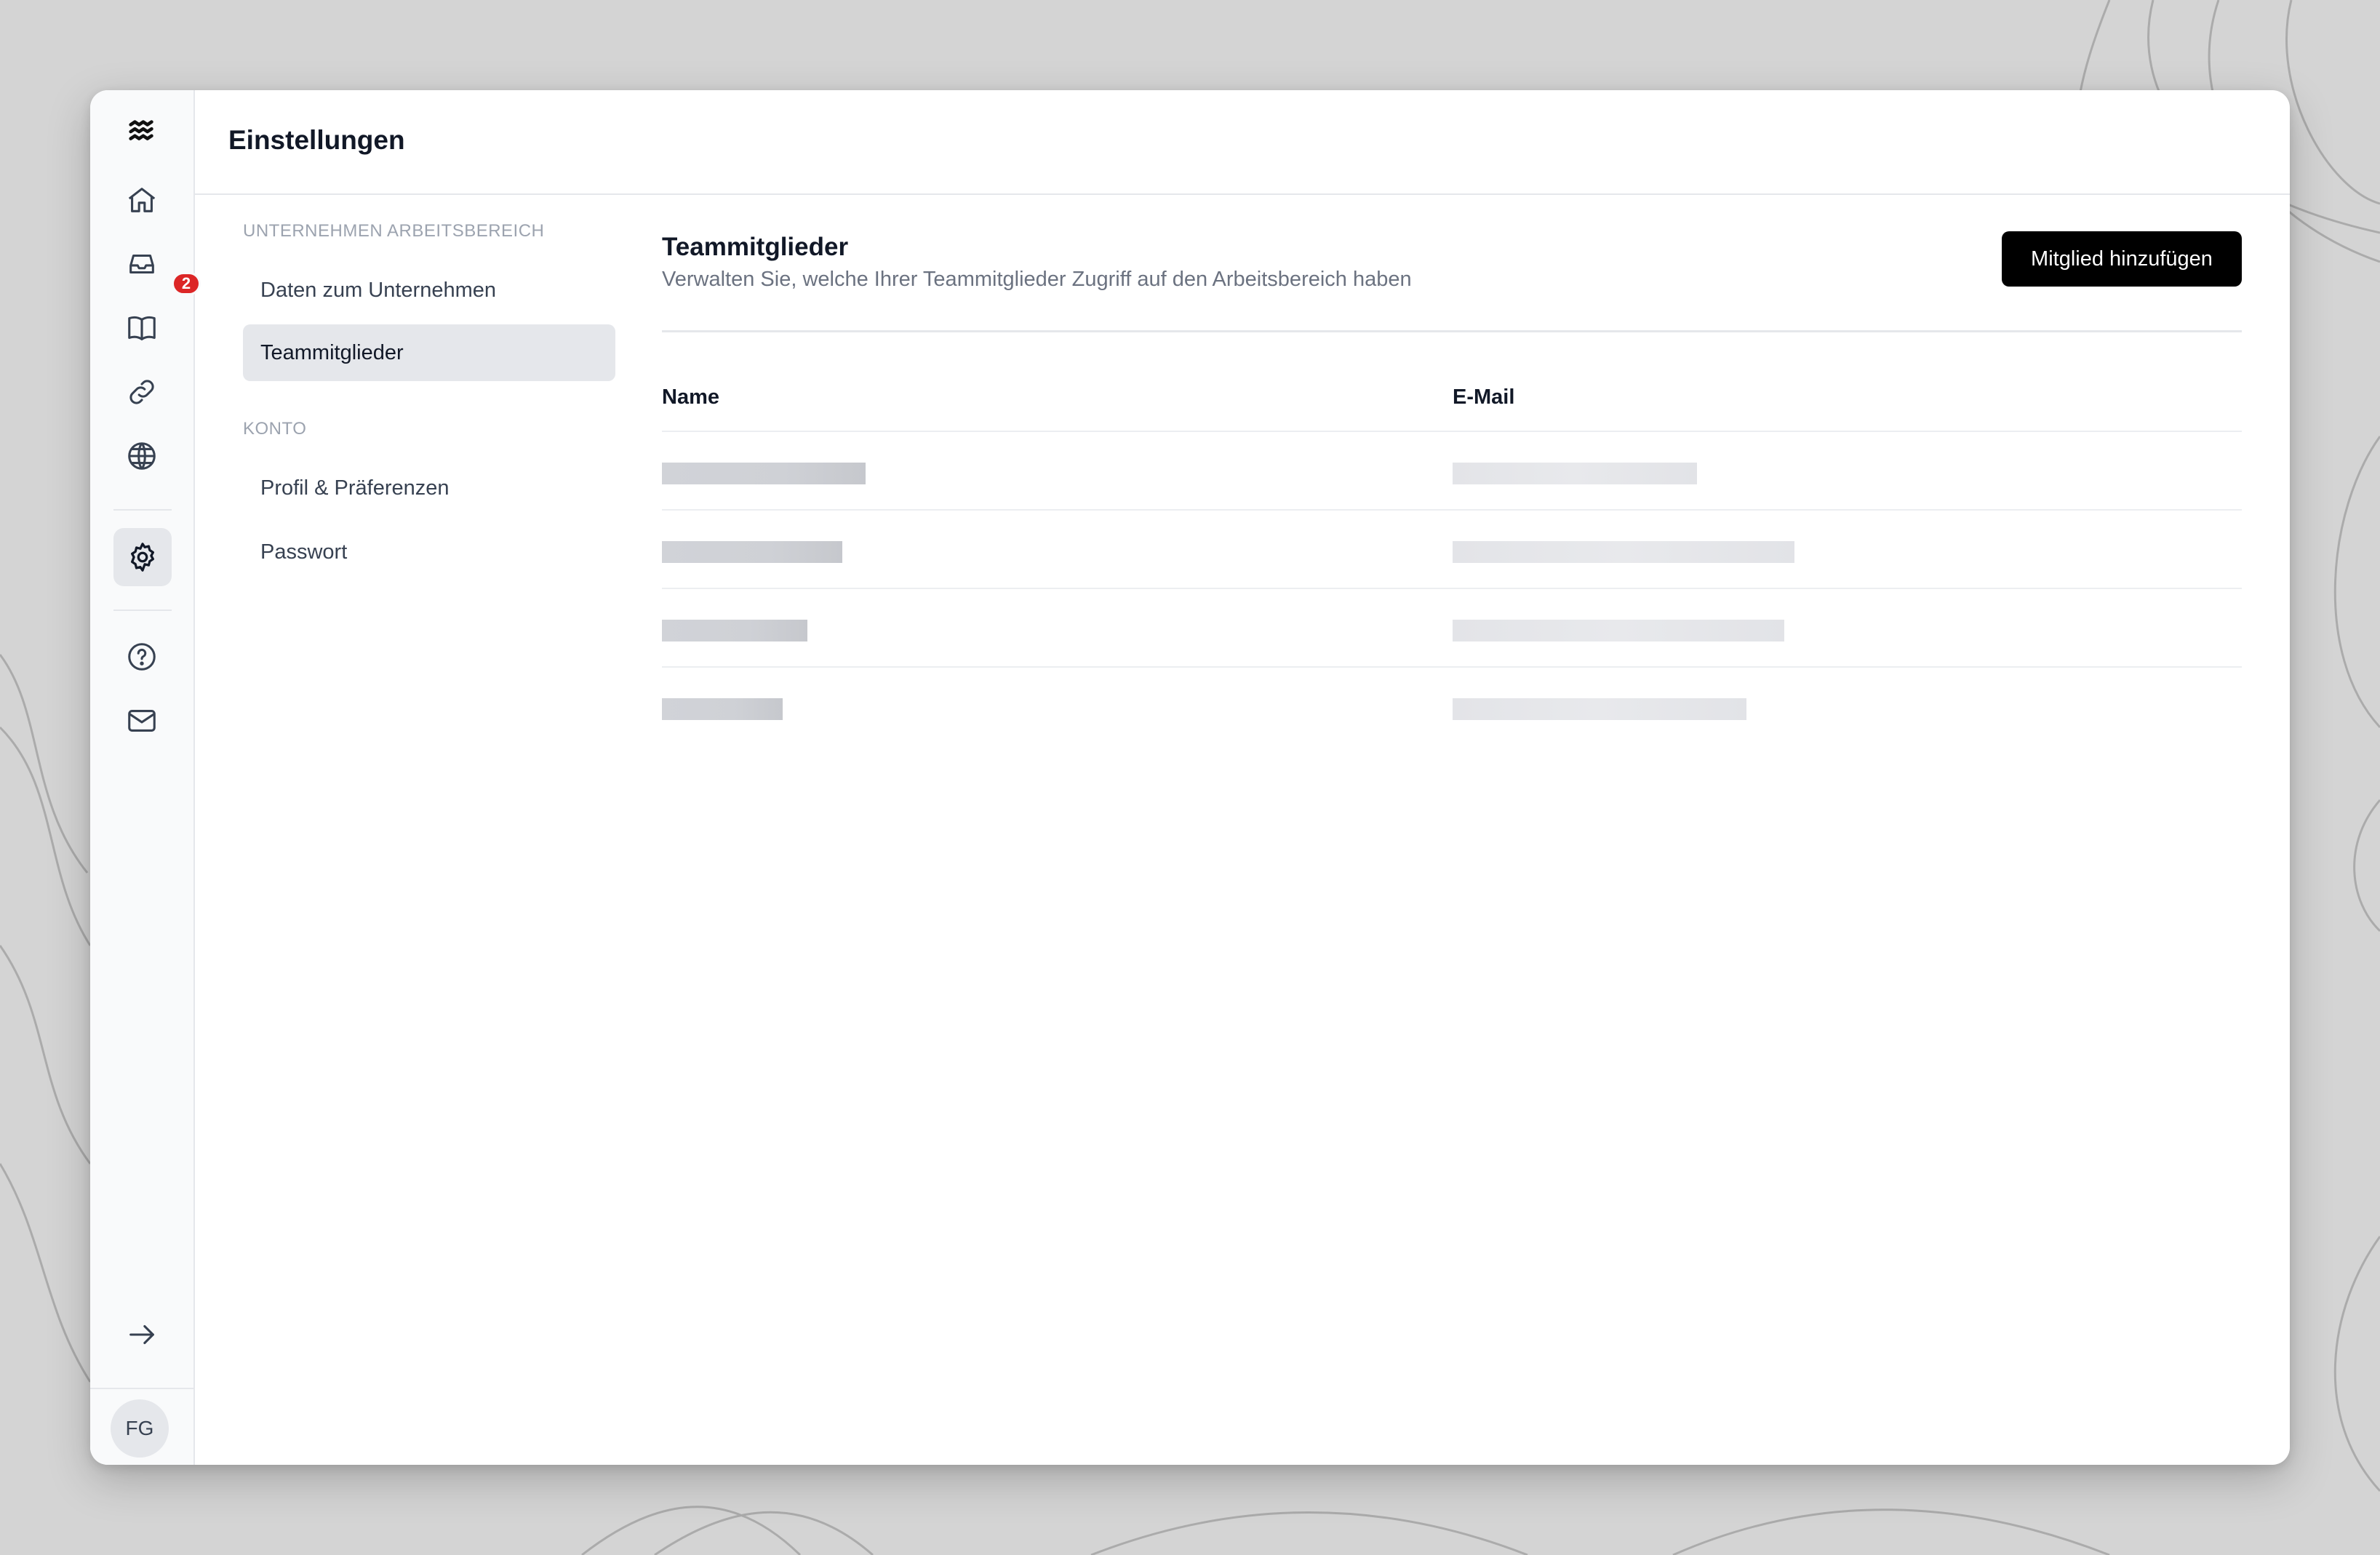  I want to click on globe-icon, so click(141, 456).